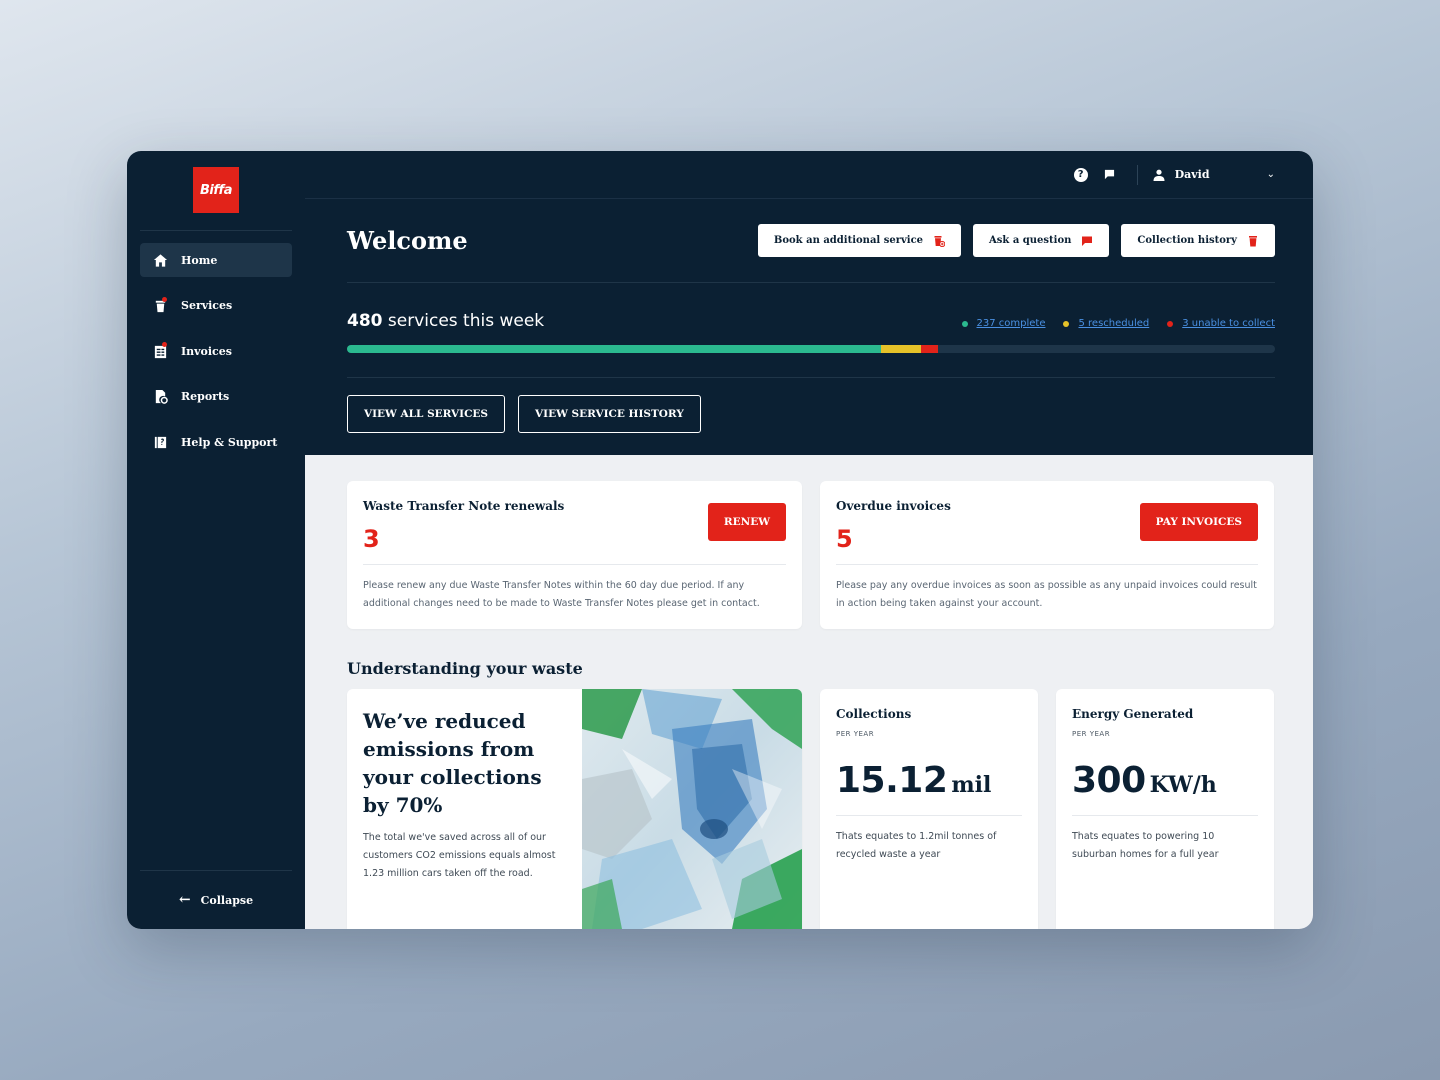 This screenshot has height=1080, width=1440. What do you see at coordinates (463, 321) in the screenshot?
I see `services-count-suffix: services this week` at bounding box center [463, 321].